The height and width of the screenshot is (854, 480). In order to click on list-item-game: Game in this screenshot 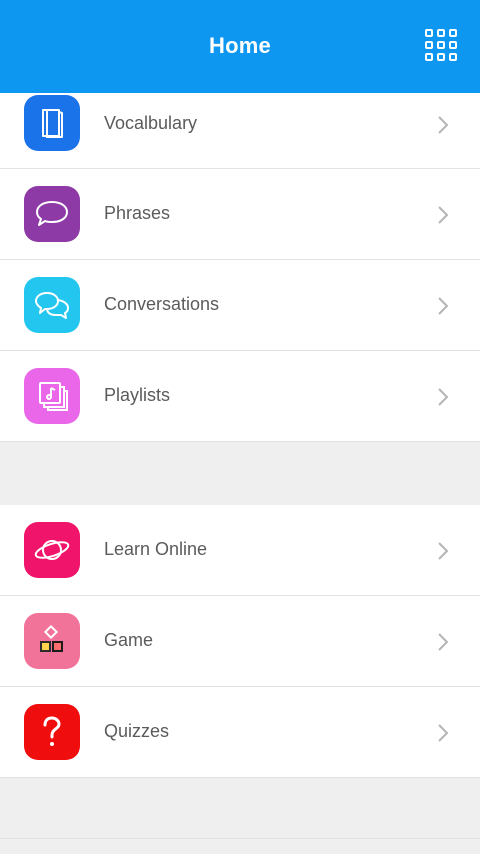, I will do `click(240, 641)`.